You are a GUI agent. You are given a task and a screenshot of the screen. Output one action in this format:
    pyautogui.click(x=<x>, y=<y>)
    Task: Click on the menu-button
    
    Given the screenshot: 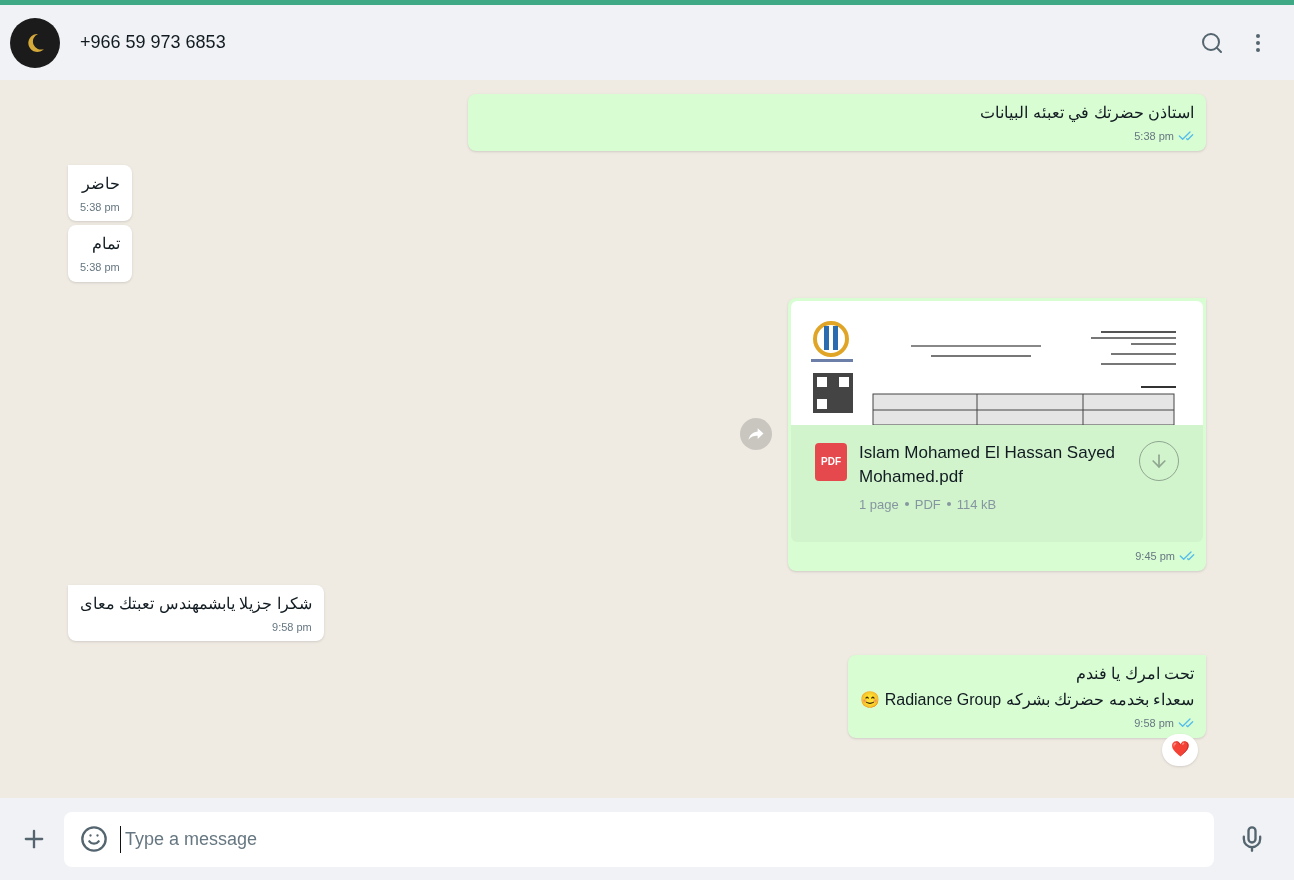 What is the action you would take?
    pyautogui.click(x=1258, y=42)
    